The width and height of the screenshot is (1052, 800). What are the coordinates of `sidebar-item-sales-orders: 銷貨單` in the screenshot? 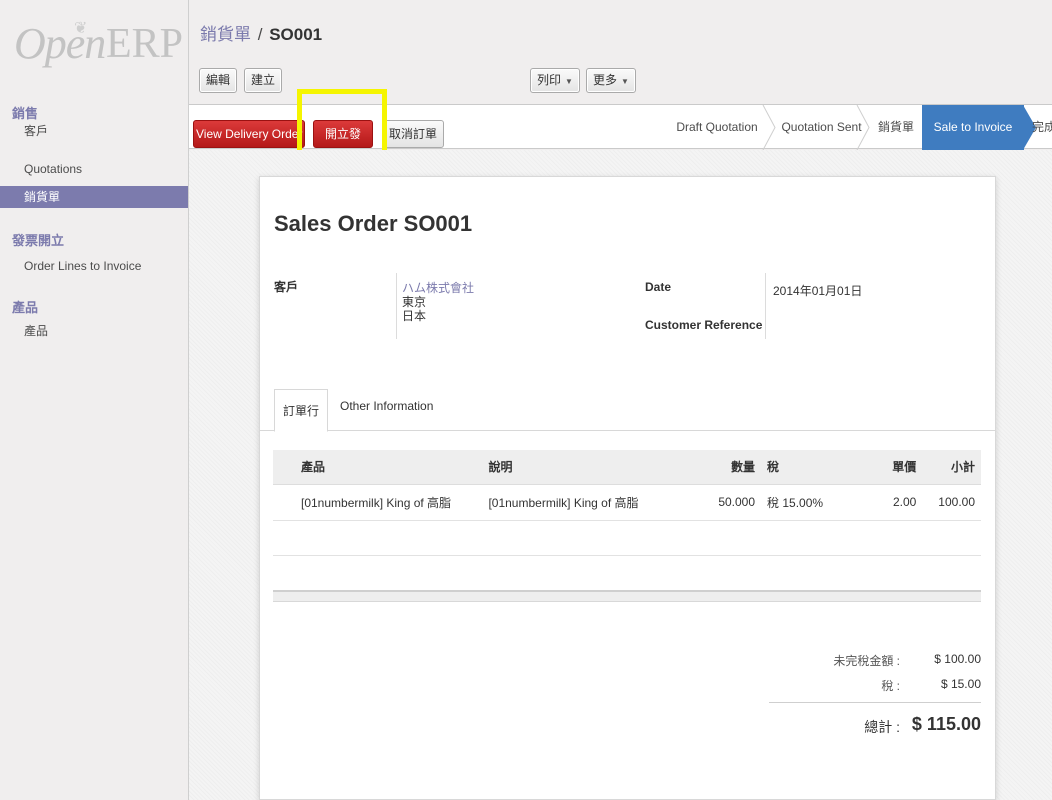 It's located at (94, 197).